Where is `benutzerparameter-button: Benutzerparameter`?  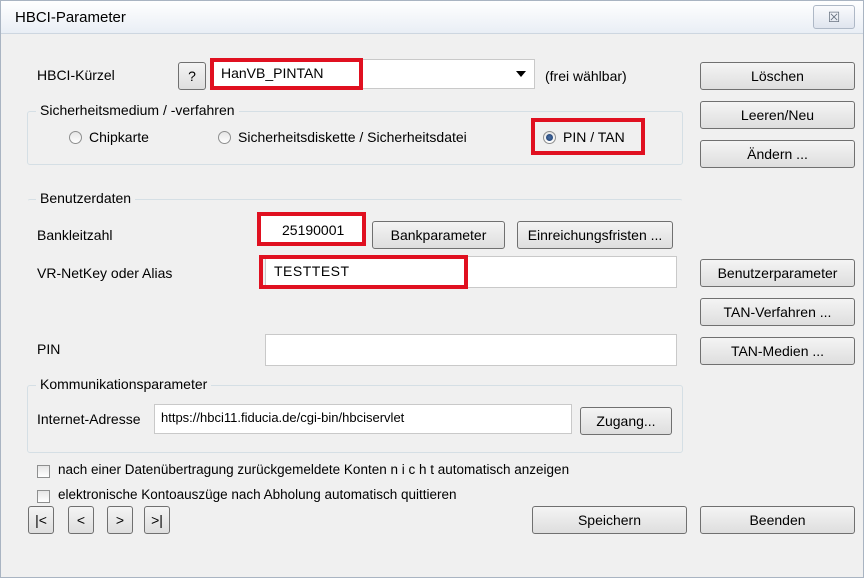 benutzerparameter-button: Benutzerparameter is located at coordinates (777, 273).